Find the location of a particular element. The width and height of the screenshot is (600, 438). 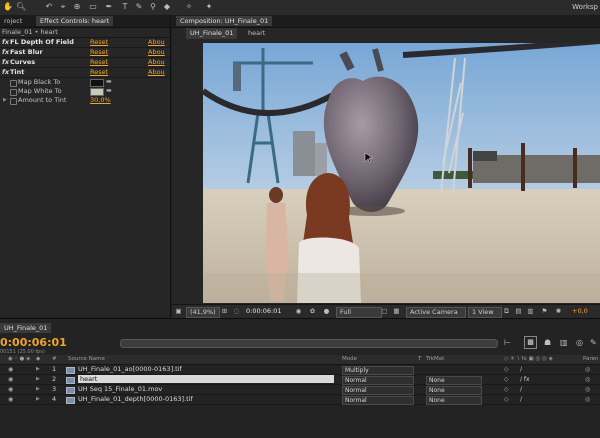

exposure-value: +0,0 is located at coordinates (580, 311).